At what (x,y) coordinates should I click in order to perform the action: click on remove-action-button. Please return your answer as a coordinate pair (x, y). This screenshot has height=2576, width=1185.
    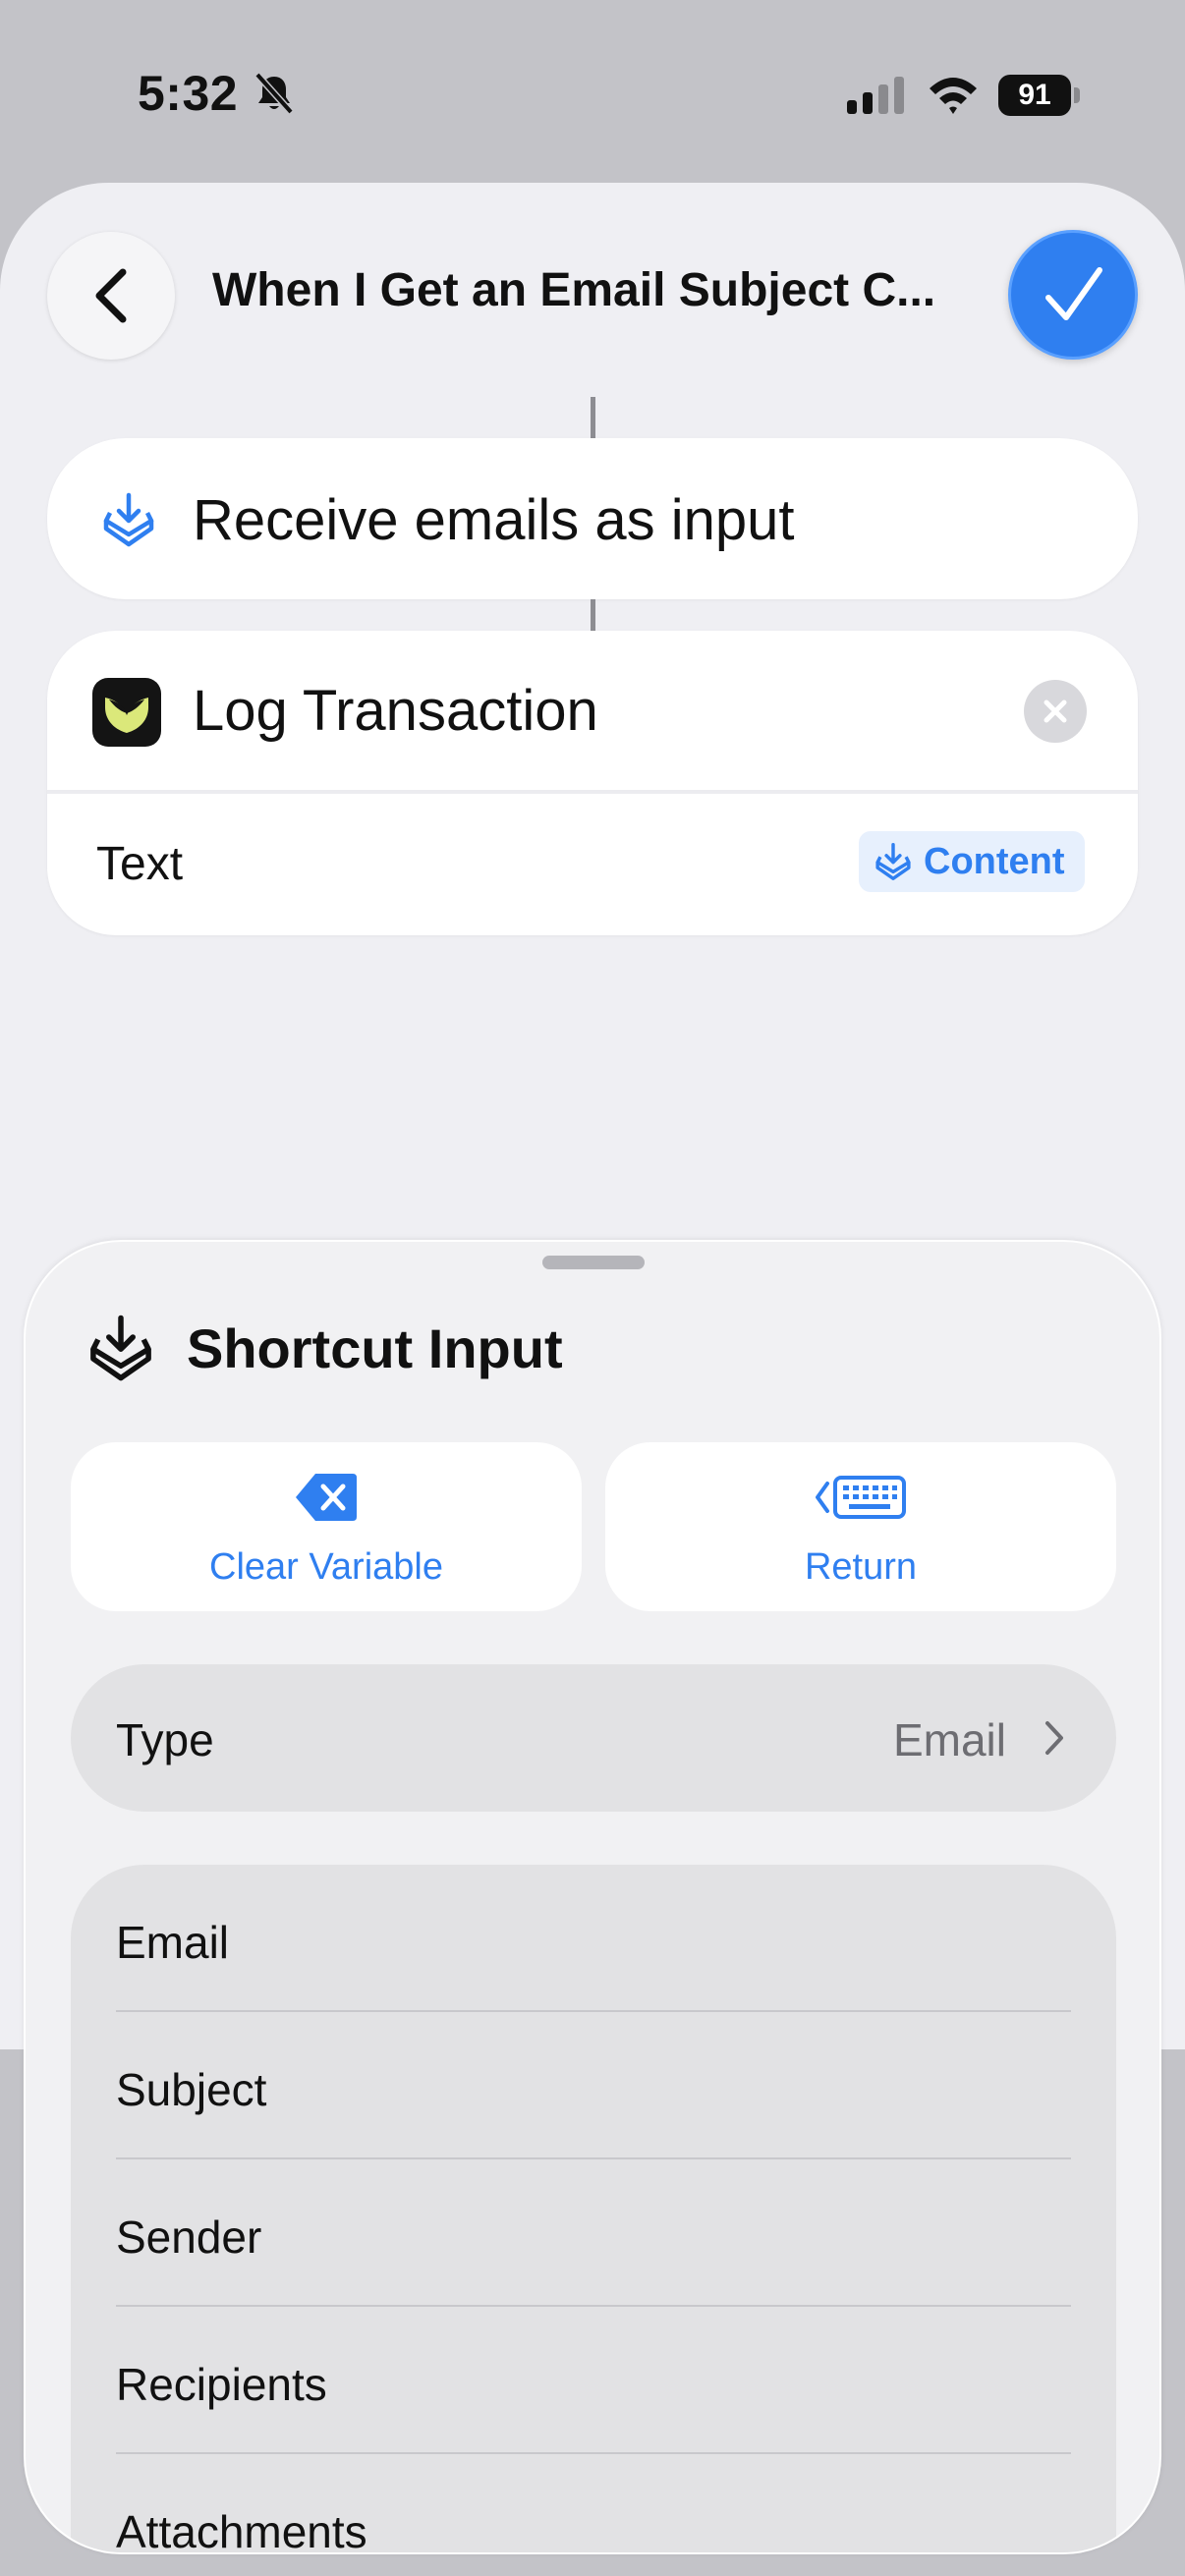
    Looking at the image, I should click on (1056, 711).